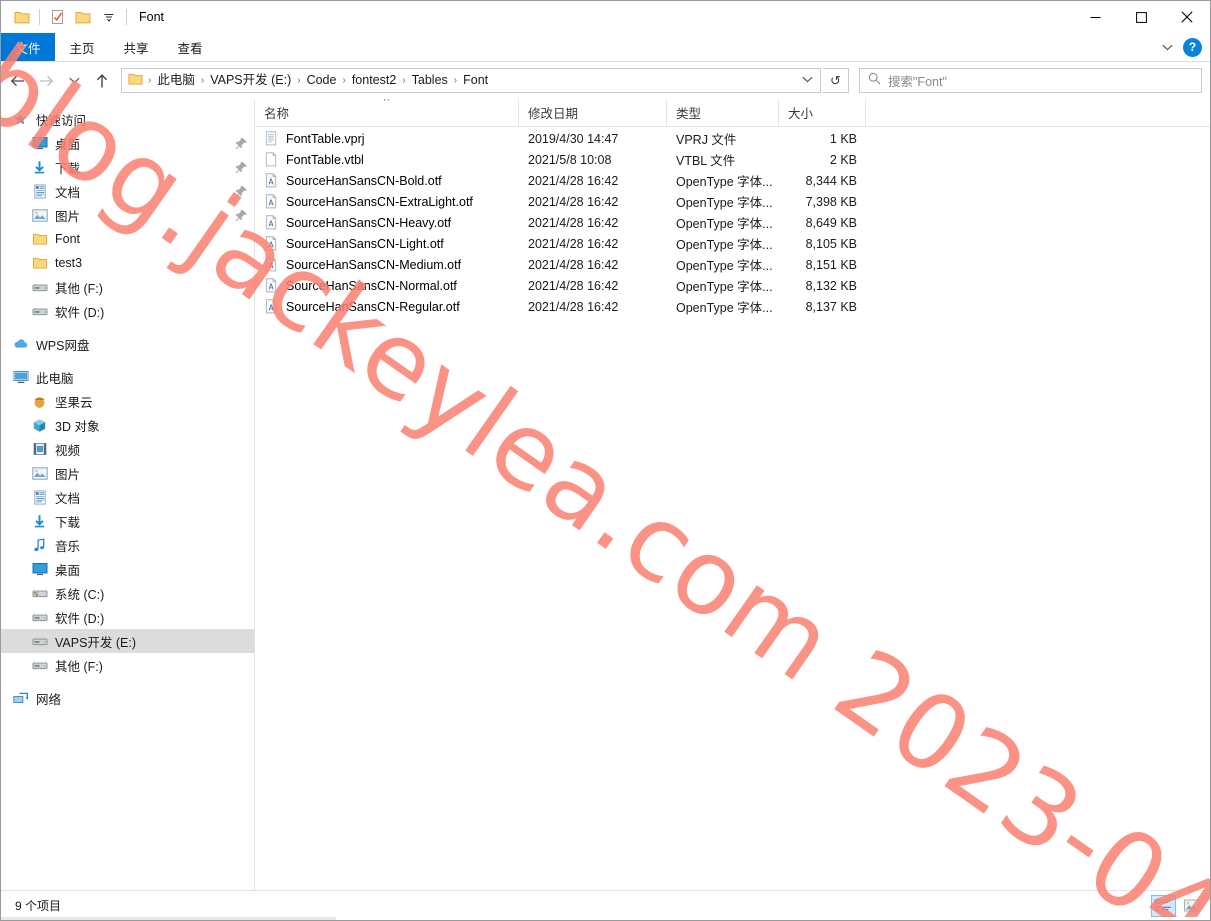 The height and width of the screenshot is (921, 1211). Describe the element at coordinates (39, 17) in the screenshot. I see `toolbar-divider` at that location.